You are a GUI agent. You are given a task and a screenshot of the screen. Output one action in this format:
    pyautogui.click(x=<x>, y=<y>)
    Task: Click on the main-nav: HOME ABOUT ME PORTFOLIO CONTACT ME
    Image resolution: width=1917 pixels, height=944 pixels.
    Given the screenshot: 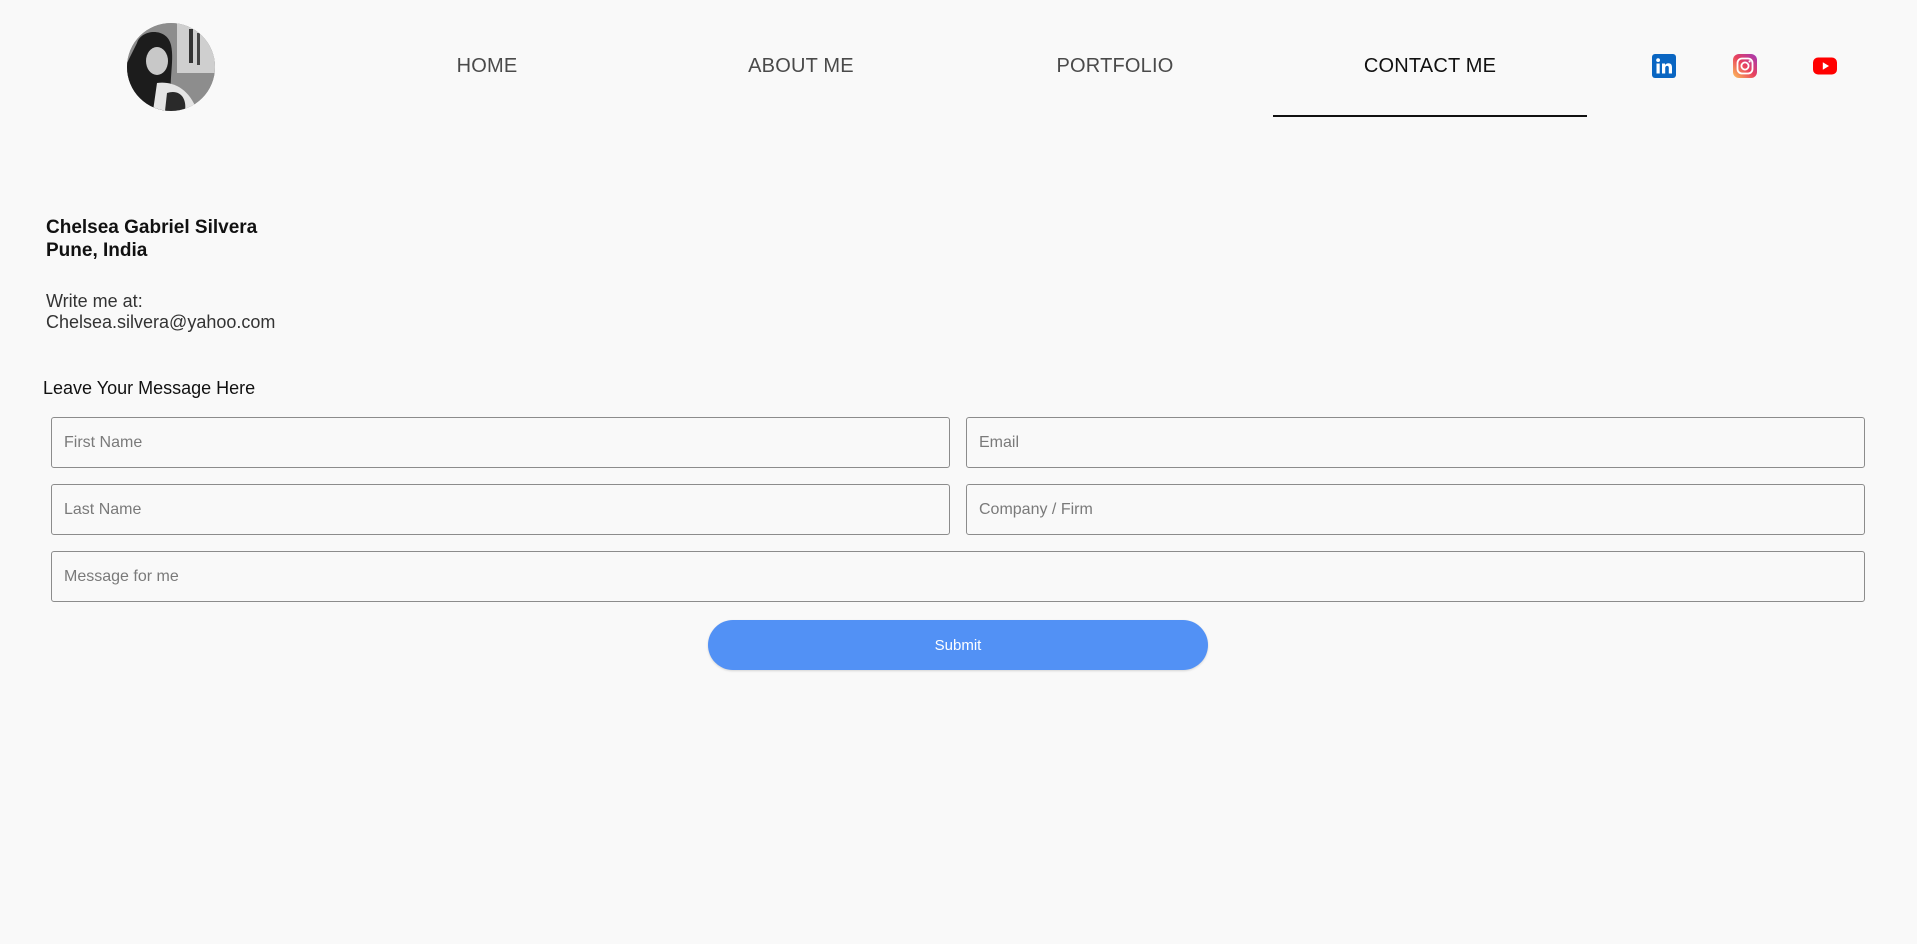 What is the action you would take?
    pyautogui.click(x=958, y=60)
    